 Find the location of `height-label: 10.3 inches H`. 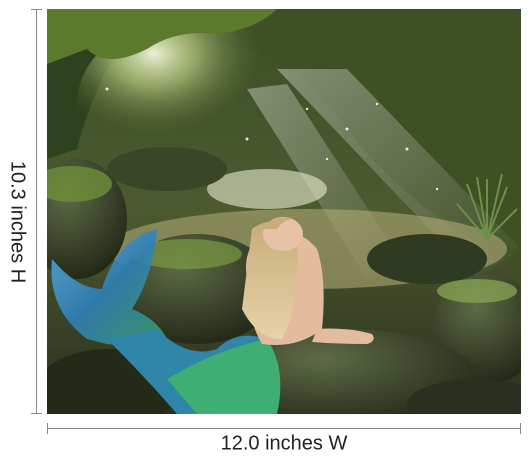

height-label: 10.3 inches H is located at coordinates (17, 222).